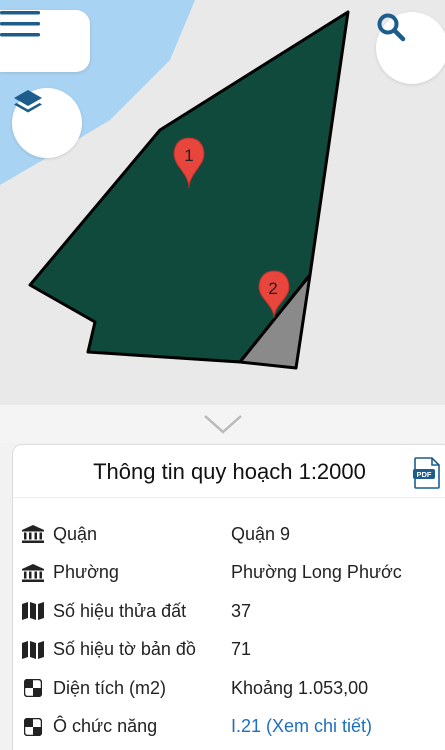  I want to click on info-row-value: Phường Long Phước, so click(316, 572).